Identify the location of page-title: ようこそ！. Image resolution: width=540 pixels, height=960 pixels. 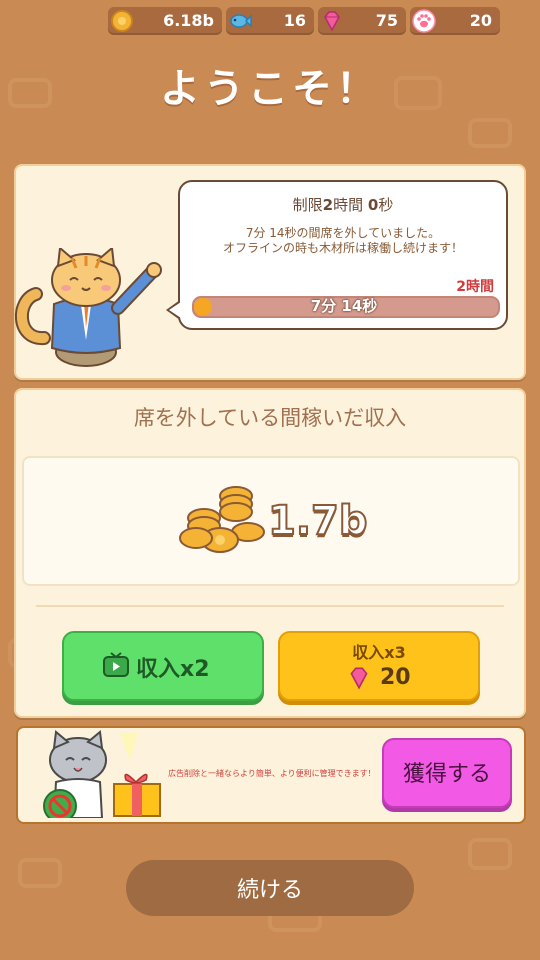
(270, 89).